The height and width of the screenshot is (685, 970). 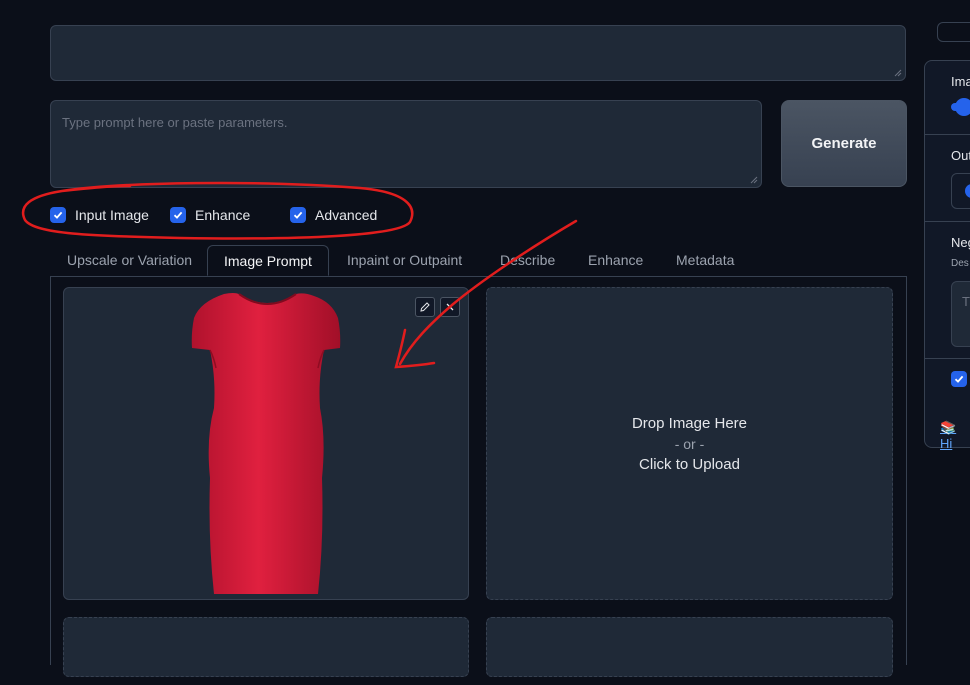 What do you see at coordinates (946, 443) in the screenshot?
I see `help-link-text: Hi` at bounding box center [946, 443].